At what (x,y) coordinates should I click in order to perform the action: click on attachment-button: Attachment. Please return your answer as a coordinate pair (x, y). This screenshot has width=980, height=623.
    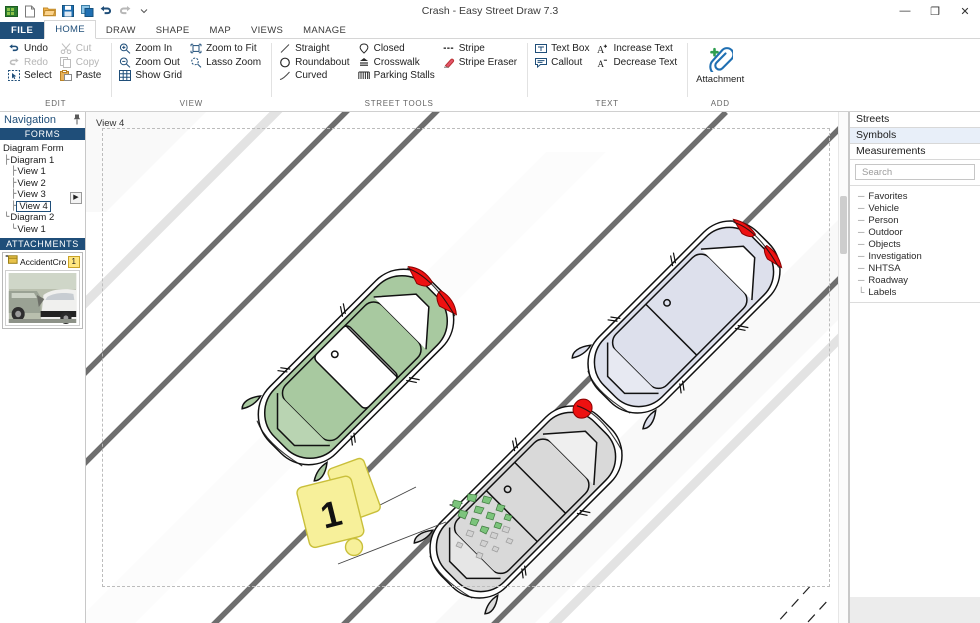
    Looking at the image, I should click on (720, 64).